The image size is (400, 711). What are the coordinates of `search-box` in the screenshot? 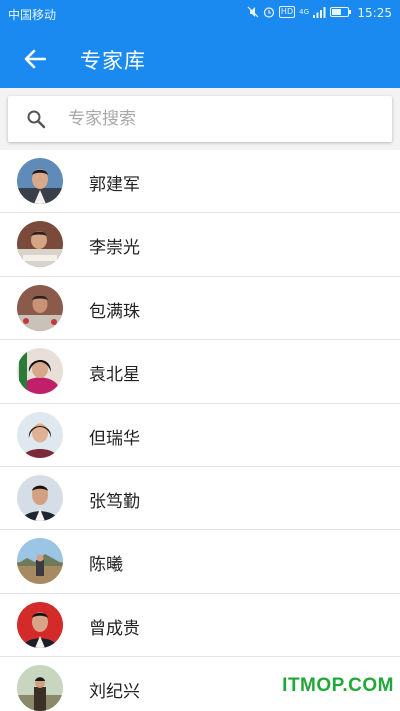 It's located at (200, 119).